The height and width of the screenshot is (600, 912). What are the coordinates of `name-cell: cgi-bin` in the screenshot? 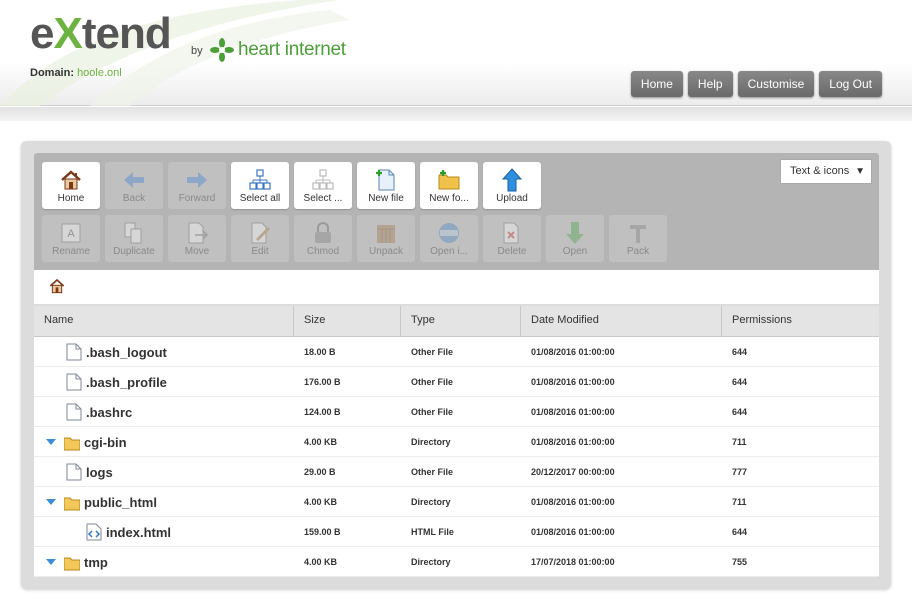 It's located at (86, 442).